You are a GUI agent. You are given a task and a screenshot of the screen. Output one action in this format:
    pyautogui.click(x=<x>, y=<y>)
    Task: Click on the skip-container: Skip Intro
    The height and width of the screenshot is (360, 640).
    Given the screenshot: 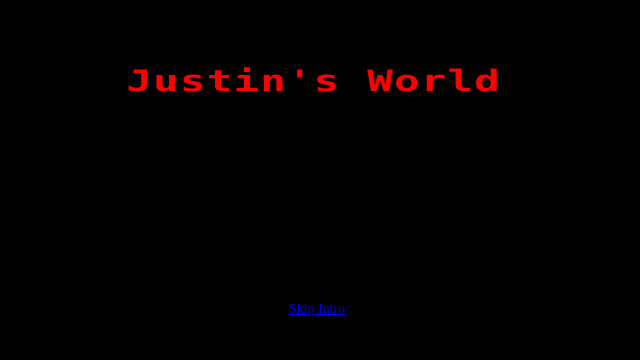 What is the action you would take?
    pyautogui.click(x=320, y=309)
    